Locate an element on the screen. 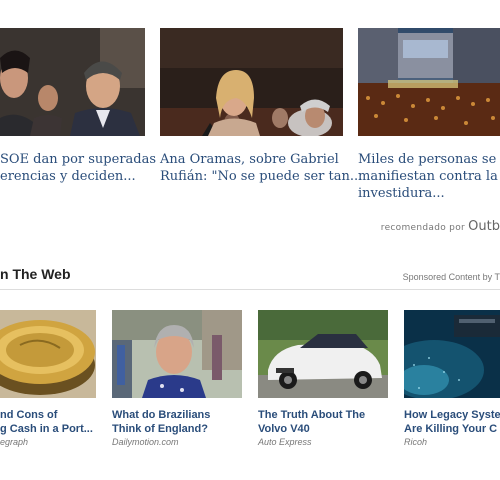 The height and width of the screenshot is (480, 500). outbrain-attribution: recomendado por Outb is located at coordinates (440, 226).